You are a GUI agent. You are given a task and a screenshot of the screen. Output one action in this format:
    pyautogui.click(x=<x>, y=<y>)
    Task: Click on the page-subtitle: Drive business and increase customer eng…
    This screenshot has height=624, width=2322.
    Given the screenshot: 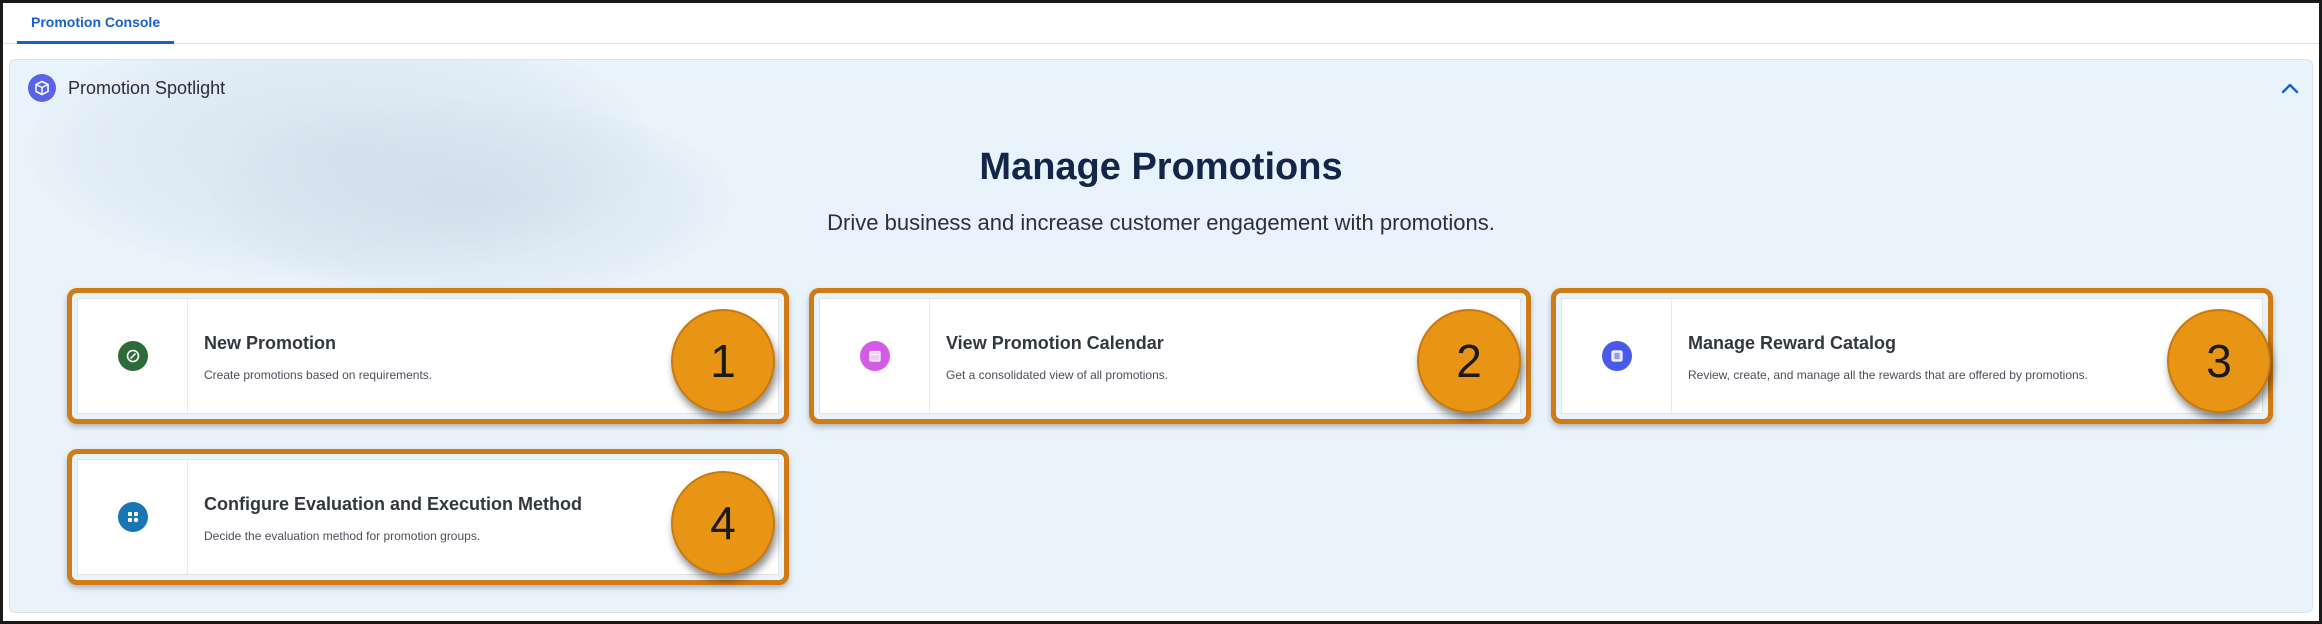 What is the action you would take?
    pyautogui.click(x=1161, y=222)
    